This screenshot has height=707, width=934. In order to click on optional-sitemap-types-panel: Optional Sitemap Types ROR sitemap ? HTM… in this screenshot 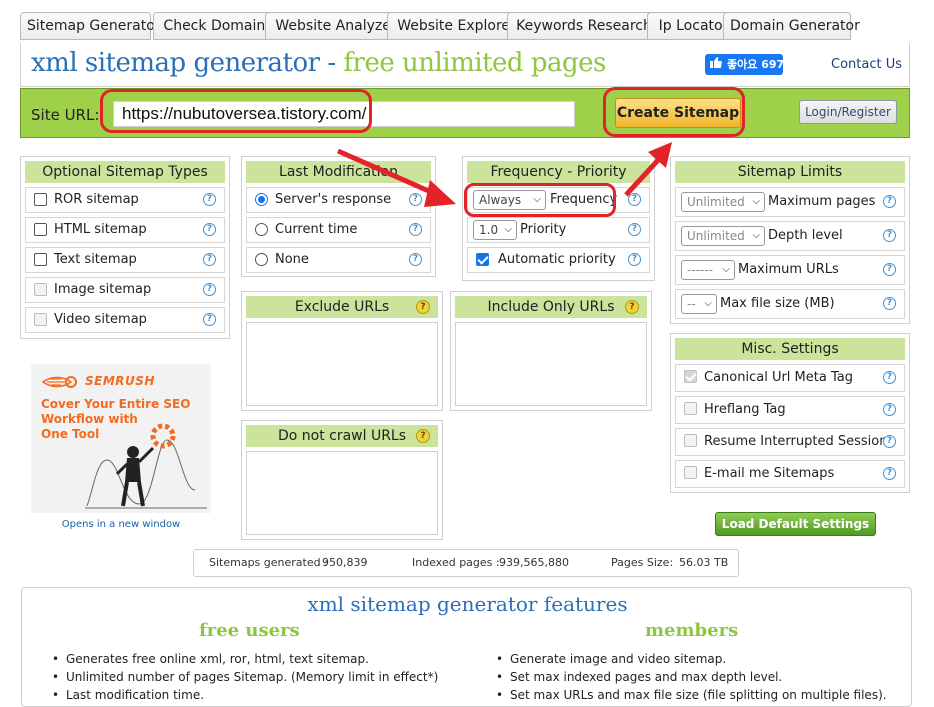, I will do `click(125, 247)`.